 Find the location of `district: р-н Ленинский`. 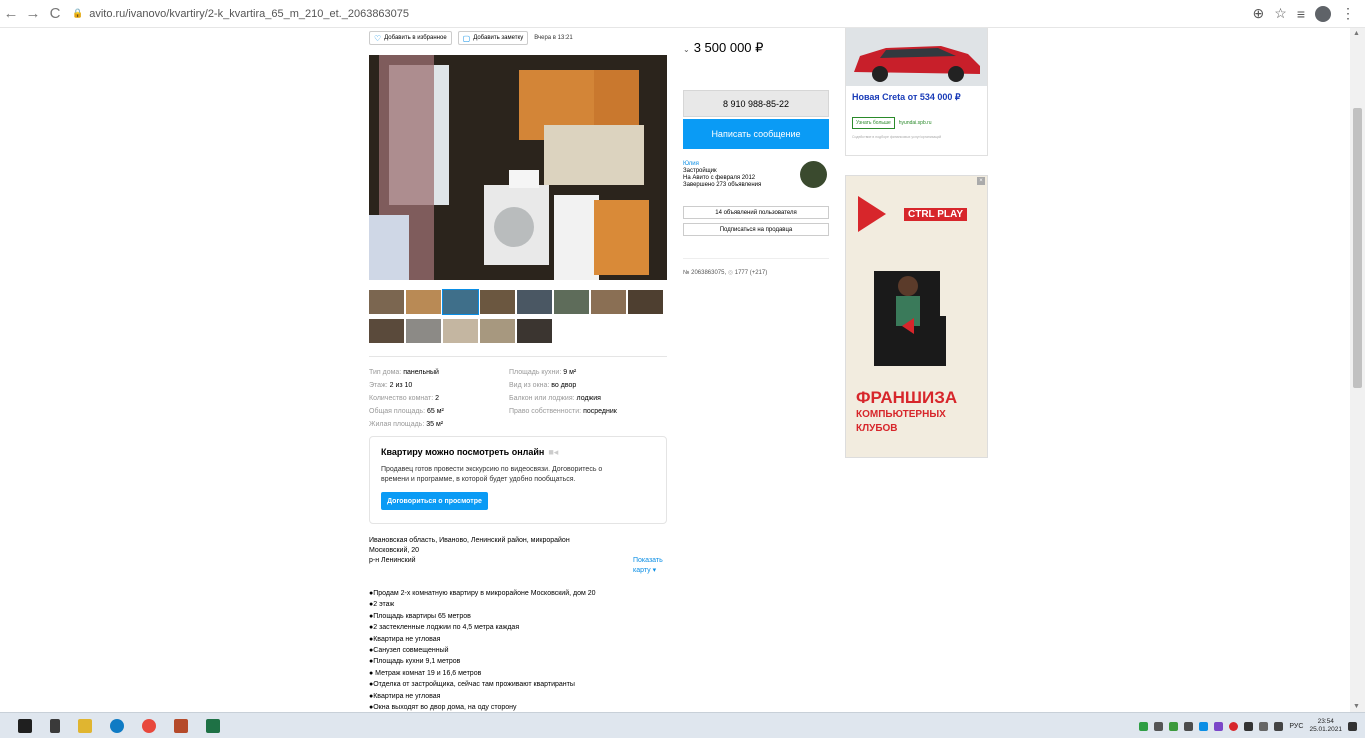

district: р-н Ленинский is located at coordinates (392, 560).